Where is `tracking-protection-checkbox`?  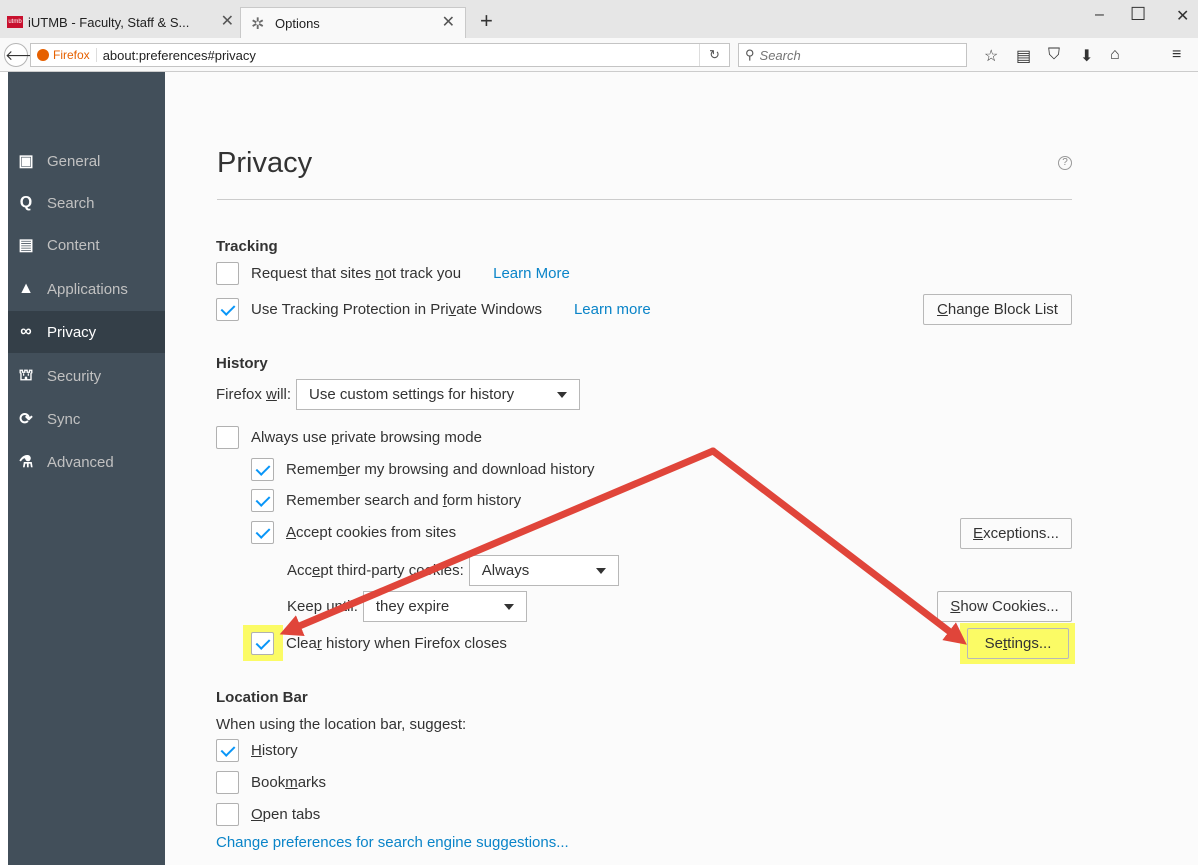 tracking-protection-checkbox is located at coordinates (227, 309).